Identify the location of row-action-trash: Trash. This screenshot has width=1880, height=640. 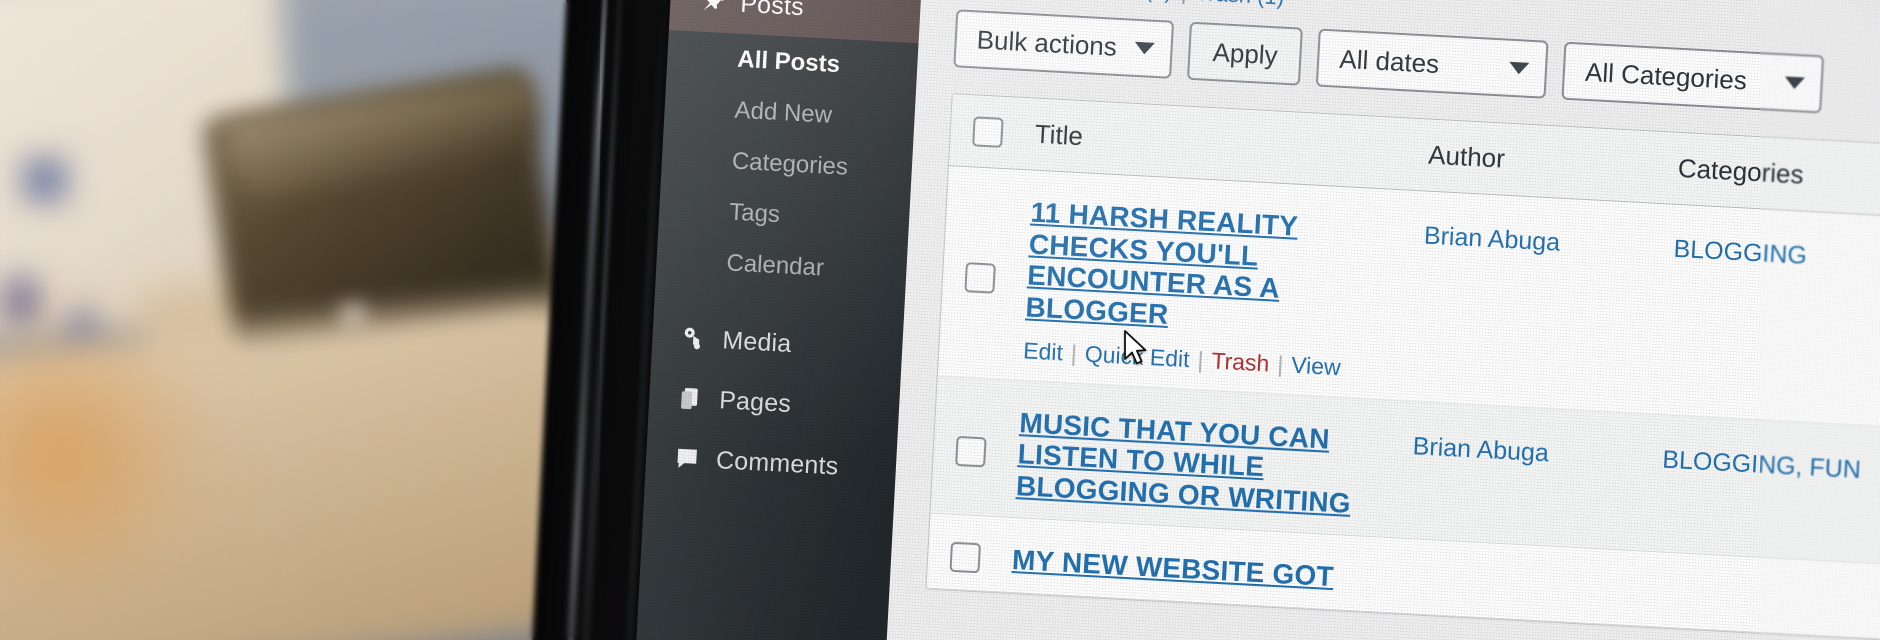
(1240, 361).